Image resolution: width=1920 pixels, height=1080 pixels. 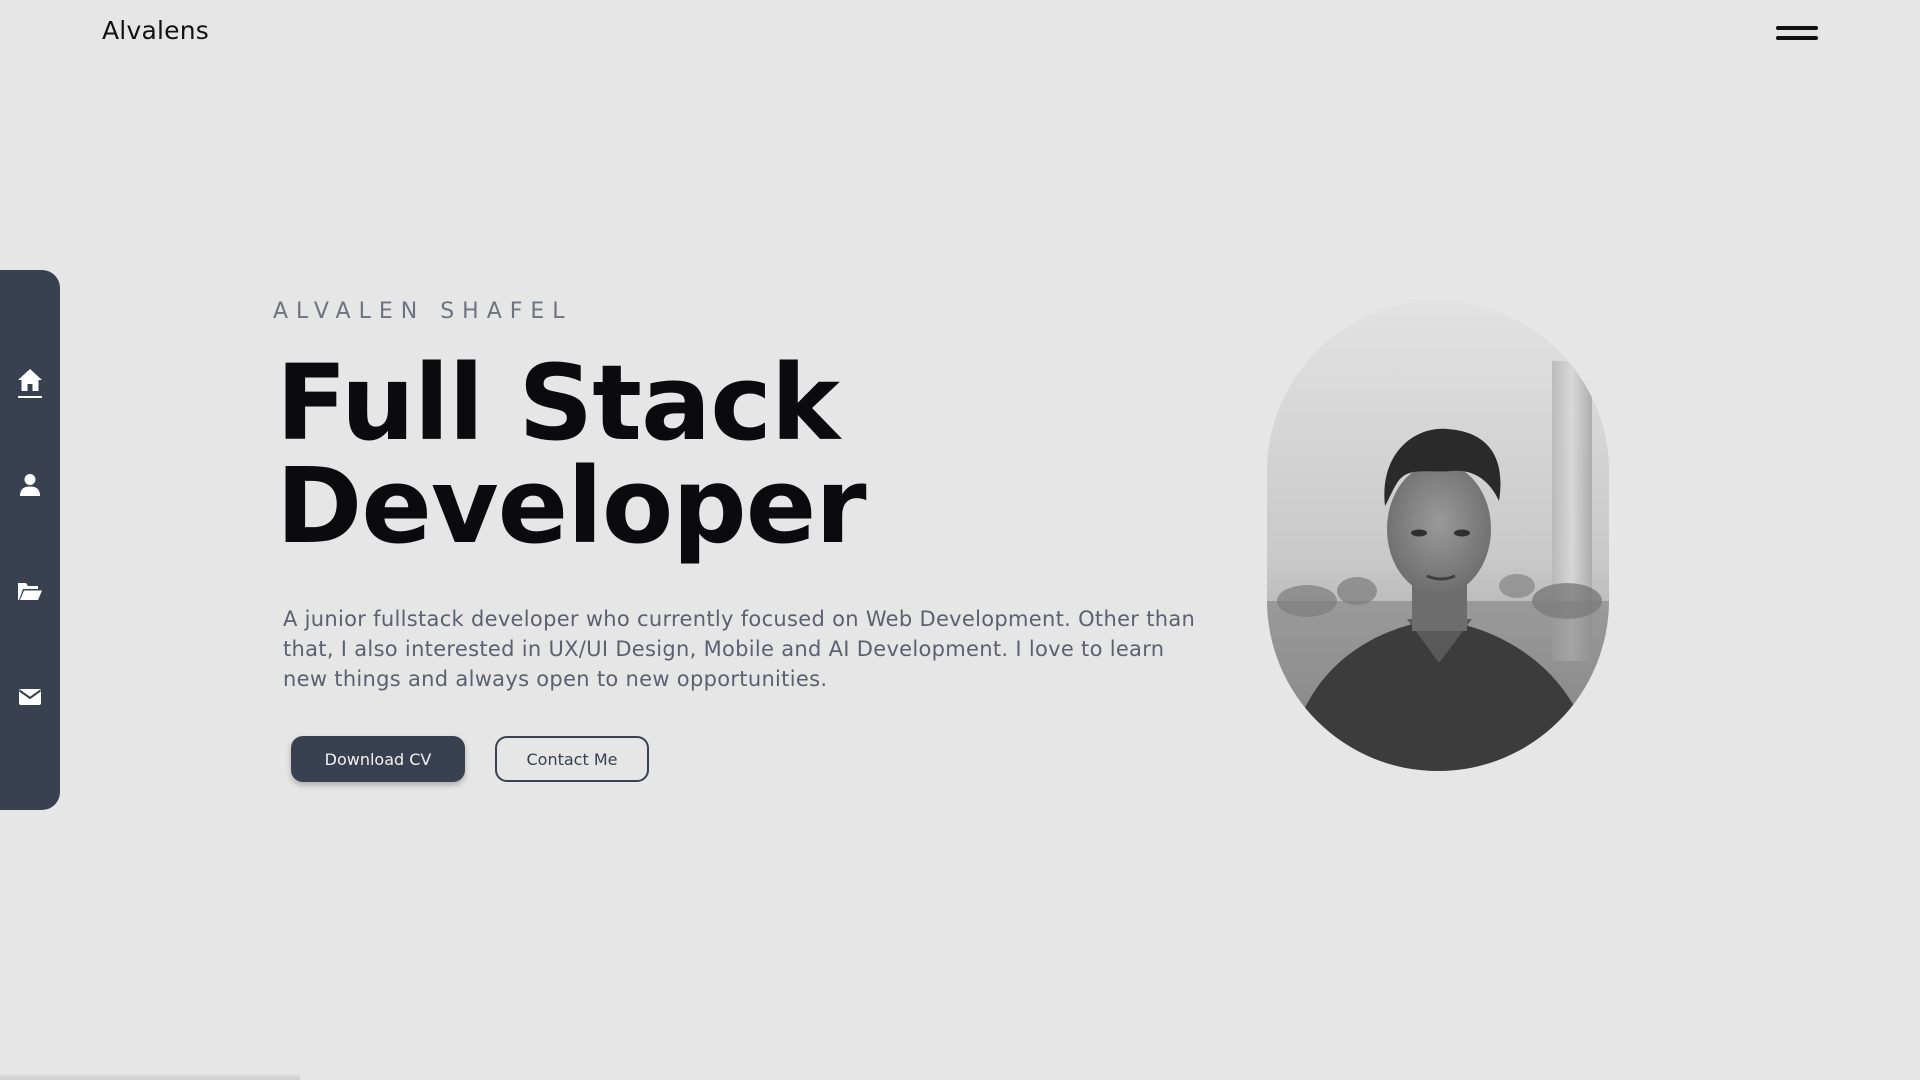 What do you see at coordinates (155, 30) in the screenshot?
I see `brand-logo: Alvalens` at bounding box center [155, 30].